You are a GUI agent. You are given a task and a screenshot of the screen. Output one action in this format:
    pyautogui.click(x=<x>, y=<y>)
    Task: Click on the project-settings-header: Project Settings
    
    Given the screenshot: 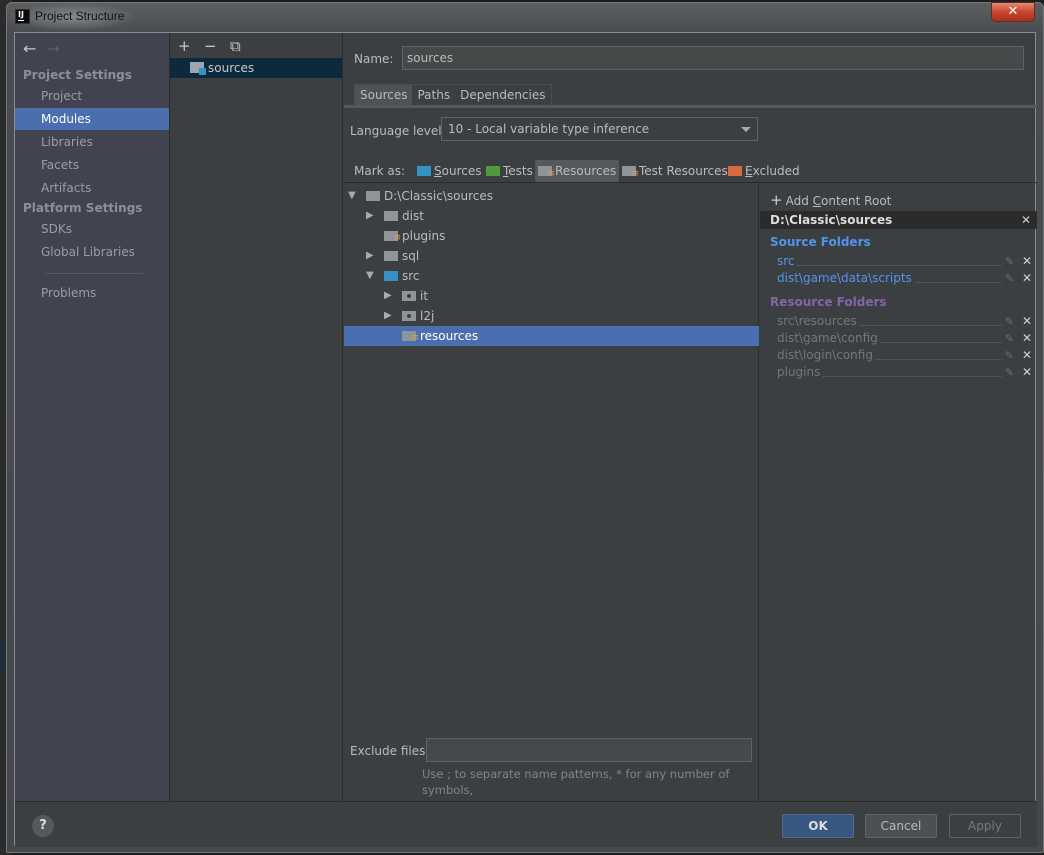 What is the action you would take?
    pyautogui.click(x=77, y=75)
    